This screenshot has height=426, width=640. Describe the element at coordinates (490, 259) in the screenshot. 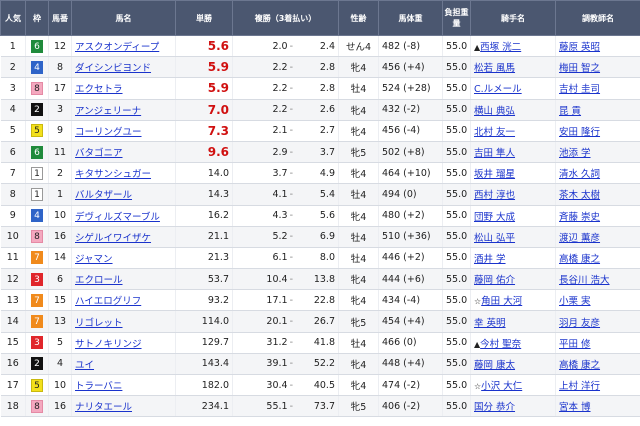

I see `jockey-link: 酒井 学` at that location.